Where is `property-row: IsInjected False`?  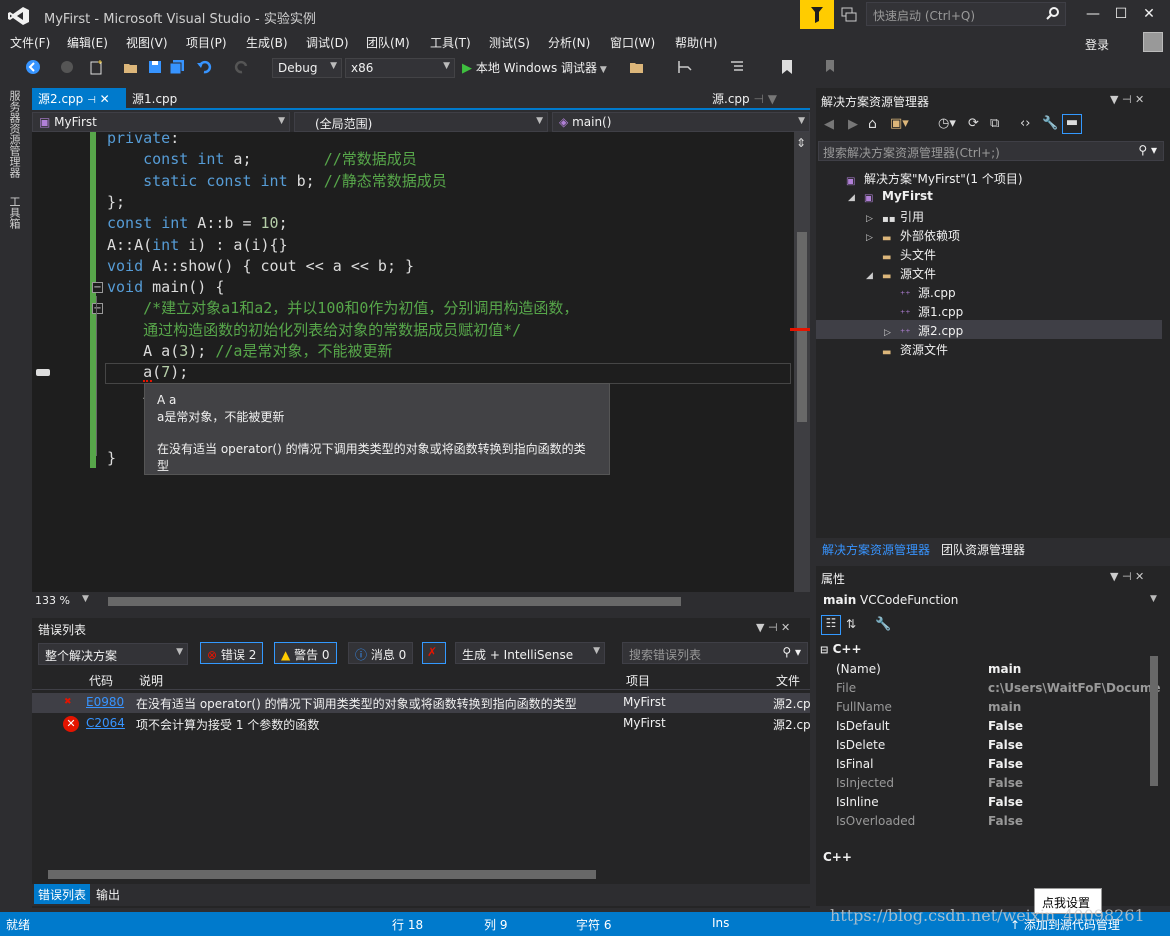
property-row: IsInjected False is located at coordinates (985, 783).